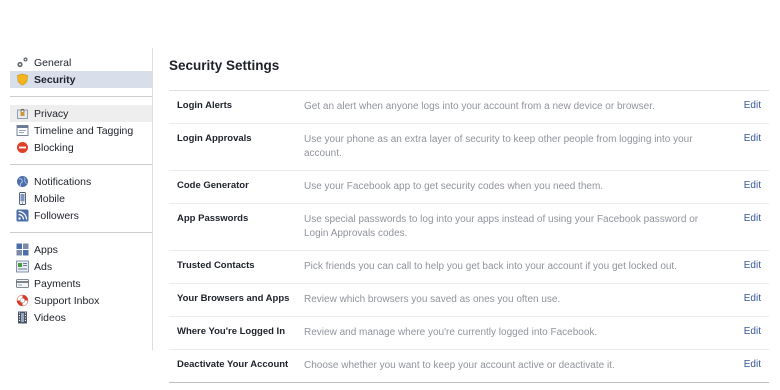  Describe the element at coordinates (51, 113) in the screenshot. I see `sidebar-item-label: Privacy` at that location.